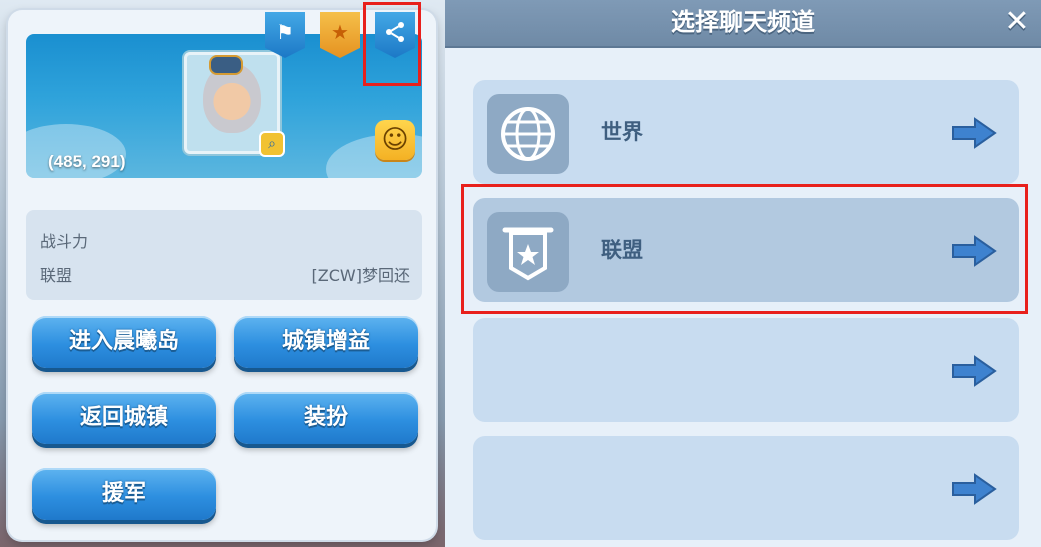 The height and width of the screenshot is (547, 1041). I want to click on channel-label: 世界, so click(622, 132).